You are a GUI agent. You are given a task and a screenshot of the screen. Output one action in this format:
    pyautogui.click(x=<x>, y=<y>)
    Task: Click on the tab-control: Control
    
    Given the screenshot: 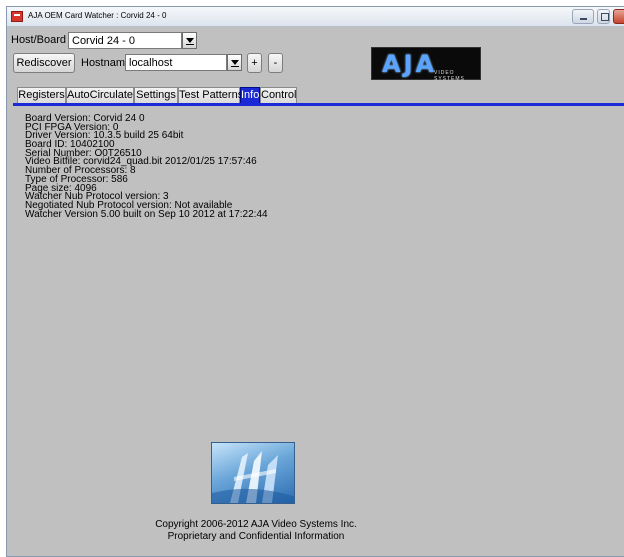 What is the action you would take?
    pyautogui.click(x=278, y=95)
    